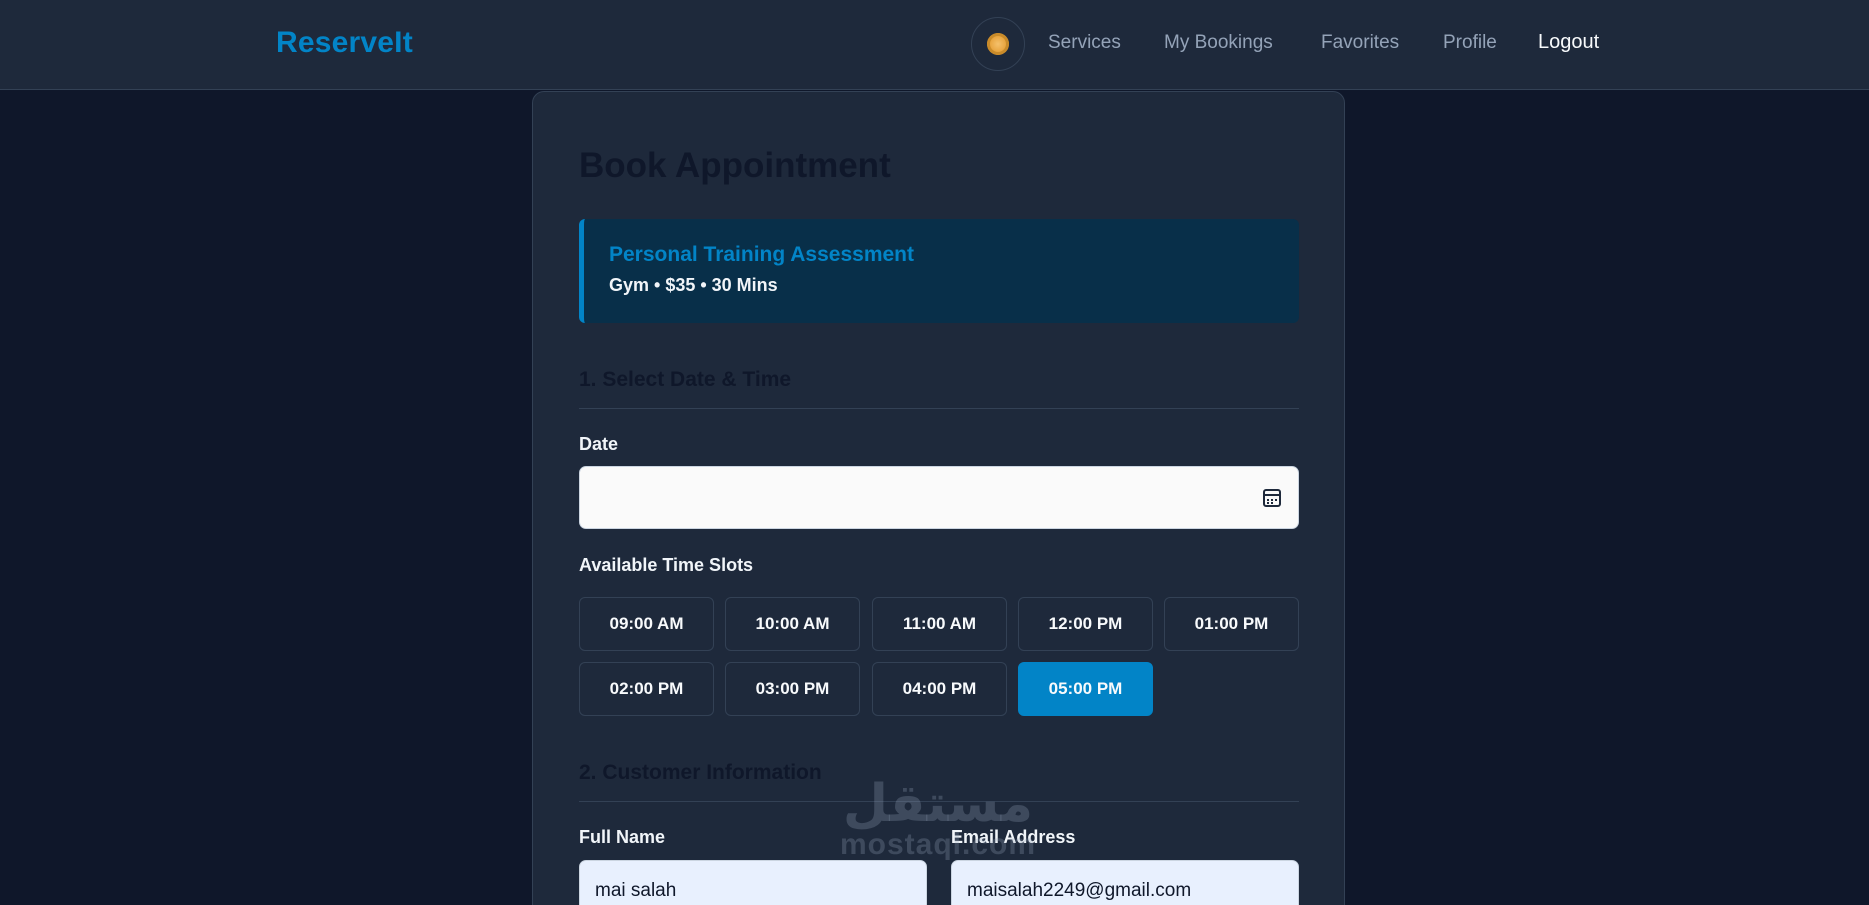  Describe the element at coordinates (1085, 624) in the screenshot. I see `time-slot-1200pm: 12:00 PM` at that location.